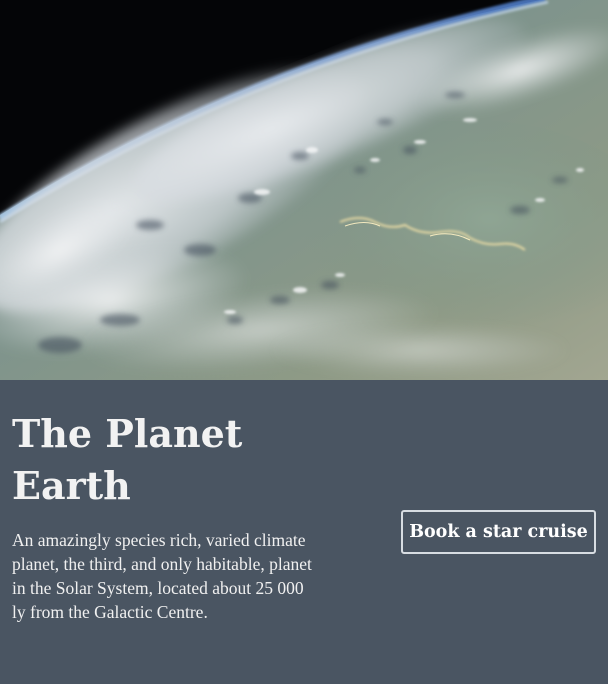 This screenshot has width=608, height=684. I want to click on book-star-cruise-button: Book a star cruise, so click(498, 532).